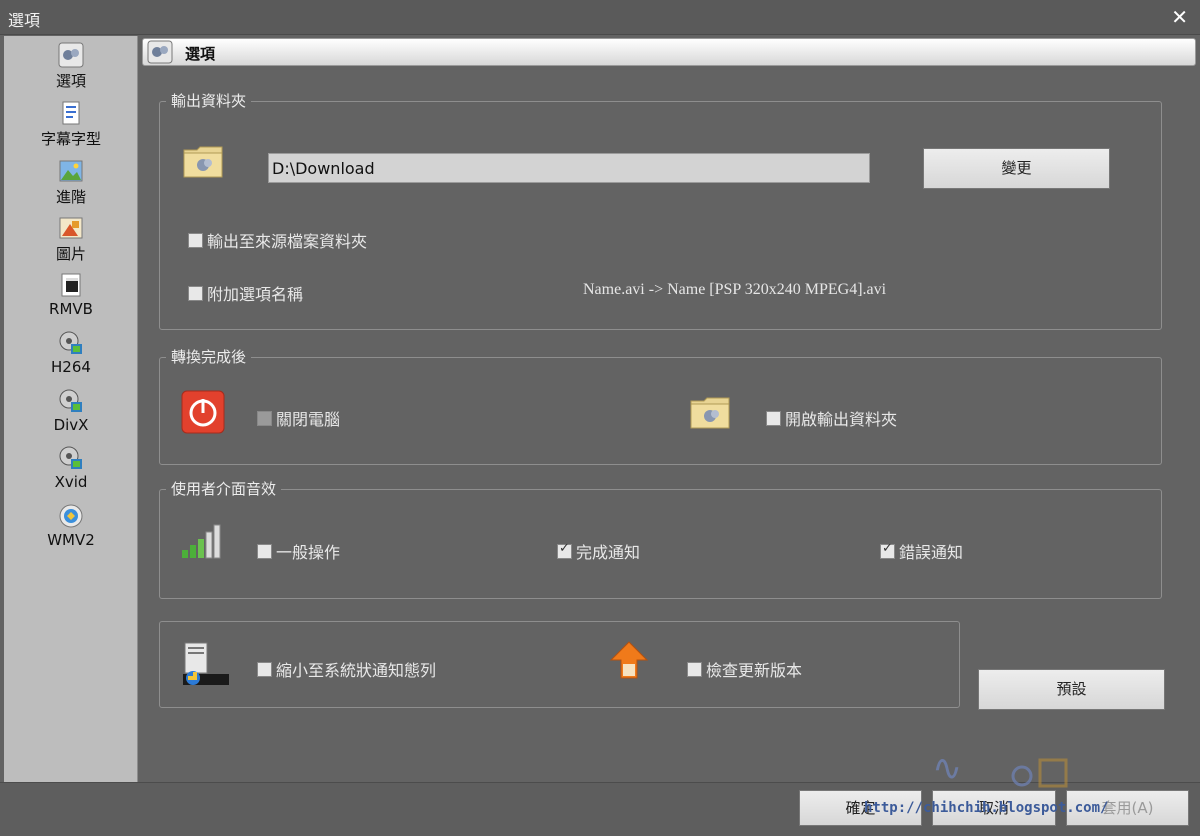  What do you see at coordinates (70, 342) in the screenshot?
I see `h264-icon` at bounding box center [70, 342].